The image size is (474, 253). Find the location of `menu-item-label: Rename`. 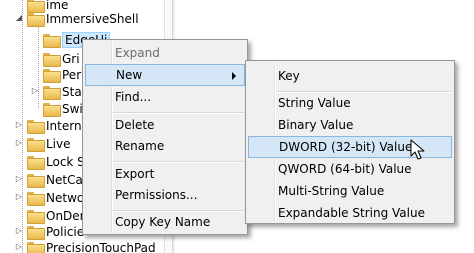

menu-item-label: Rename is located at coordinates (140, 146).